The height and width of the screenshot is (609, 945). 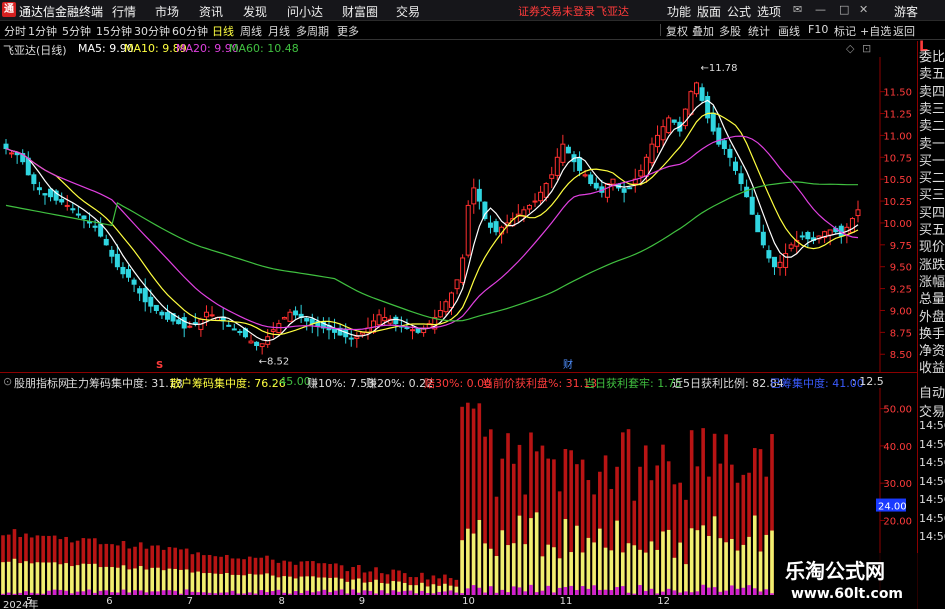 I want to click on diamond-icon: ◇, so click(x=850, y=48).